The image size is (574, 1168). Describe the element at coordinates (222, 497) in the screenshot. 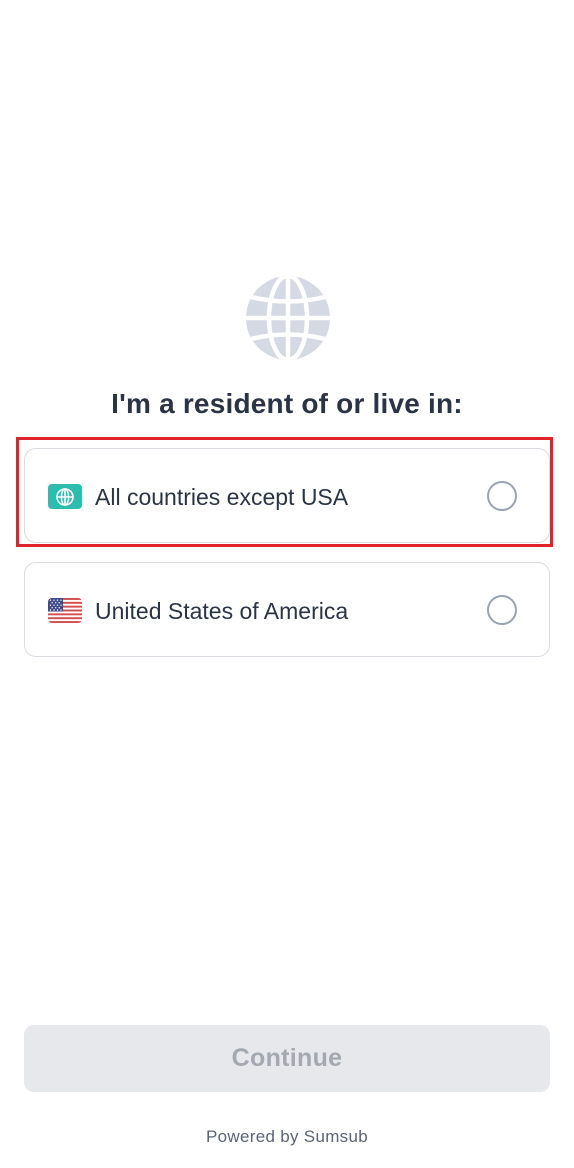

I see `option-label: All countries except USA` at that location.